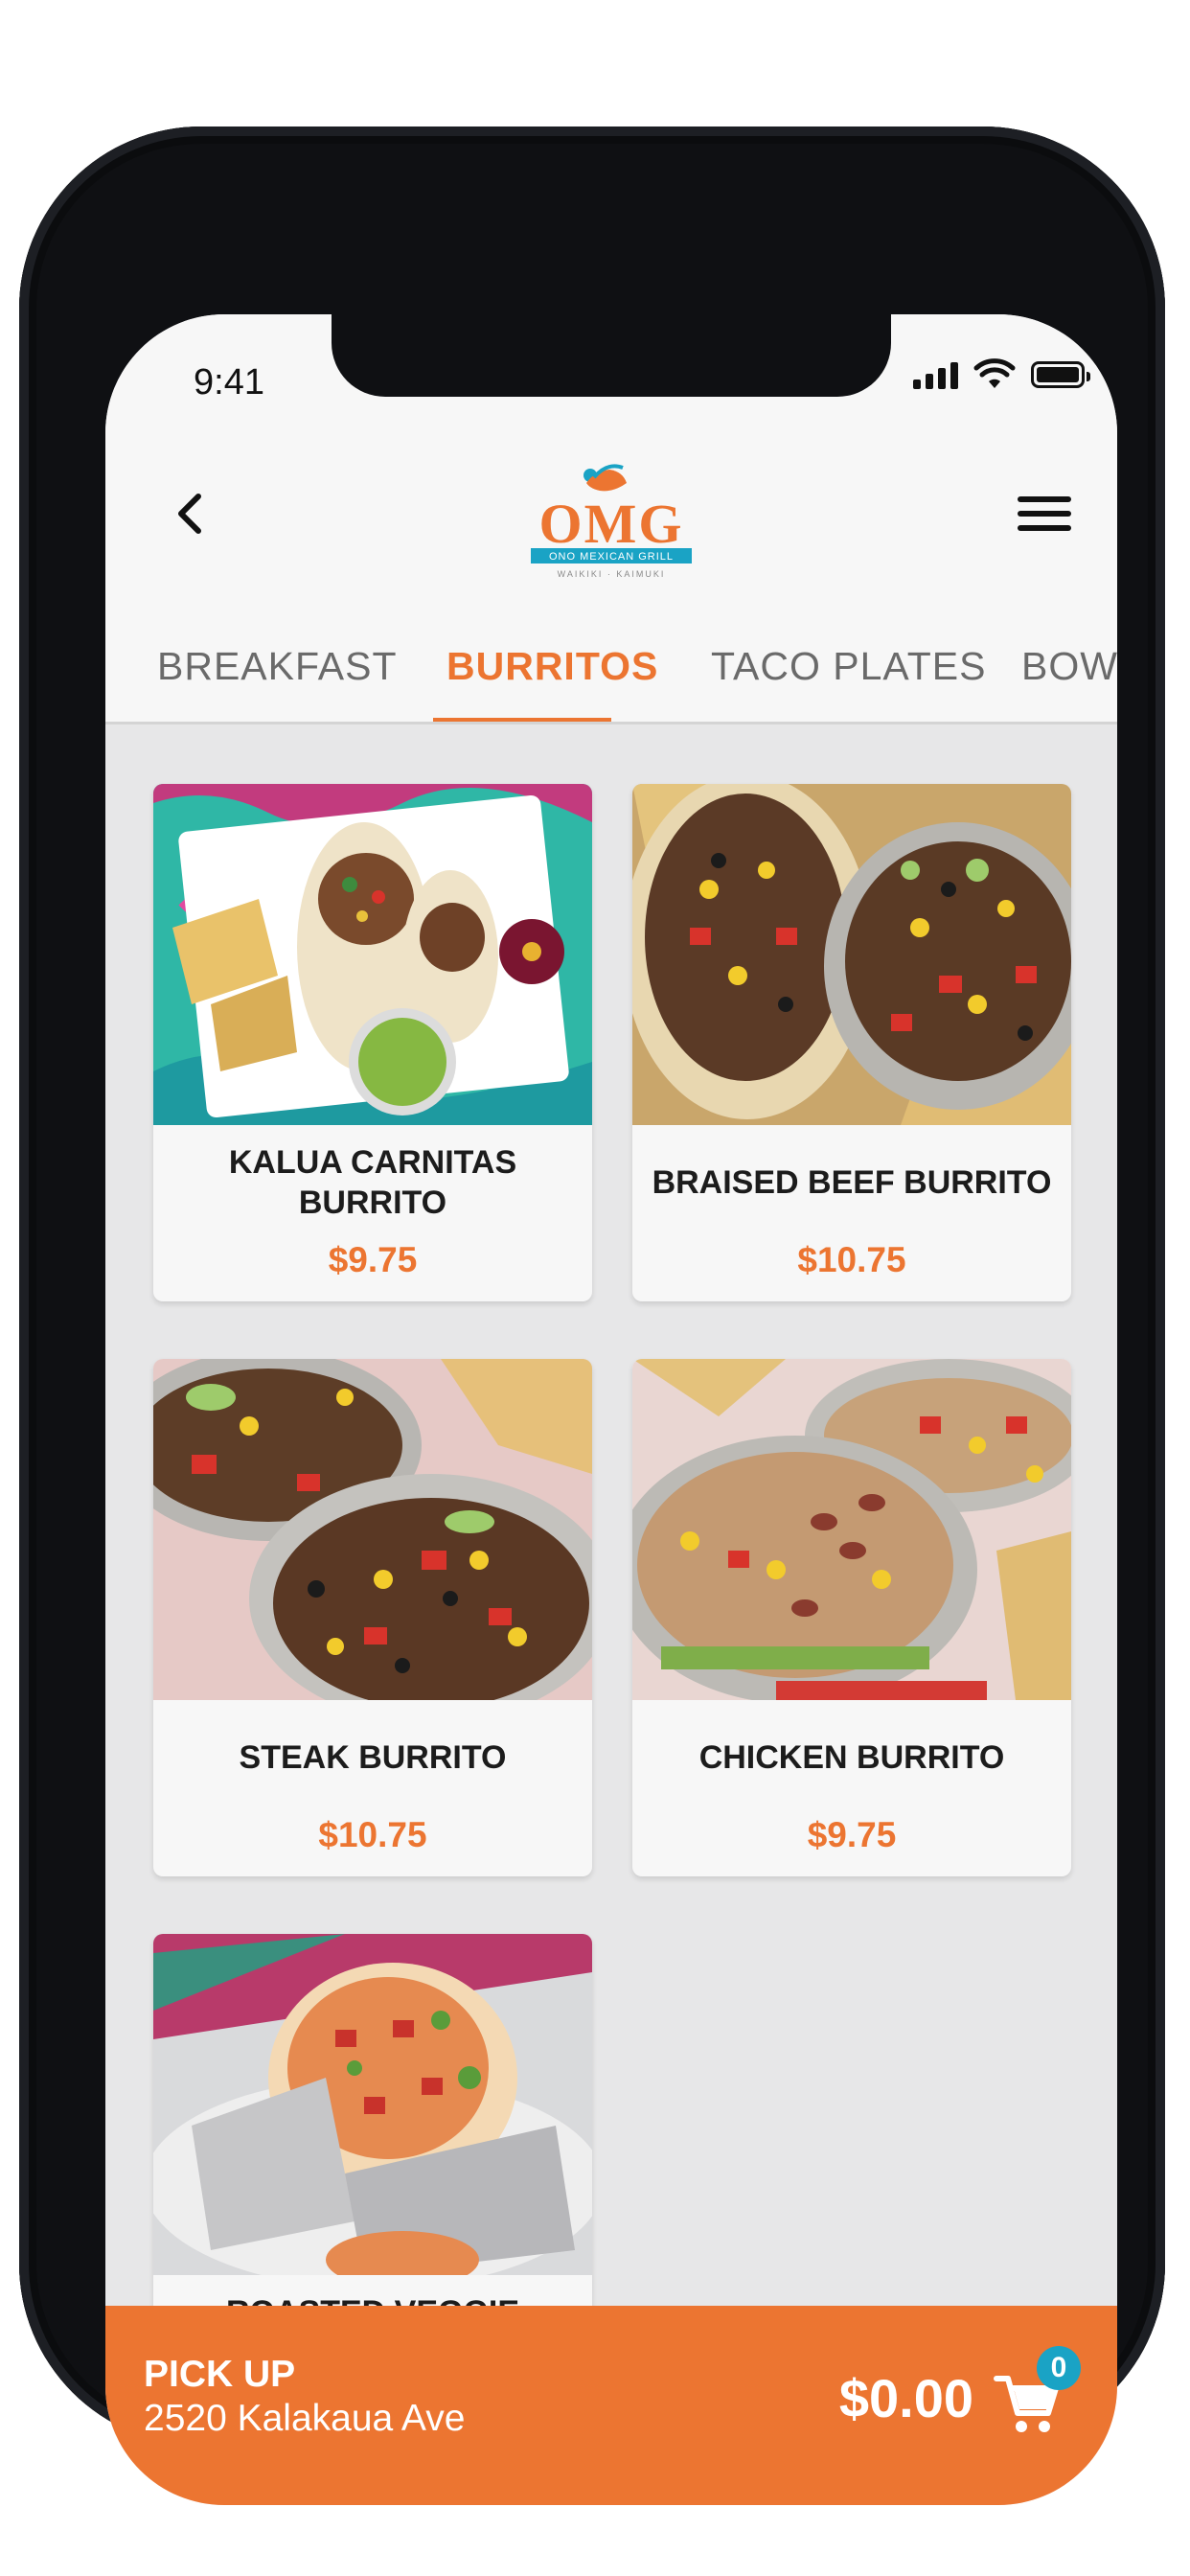 This screenshot has height=2576, width=1190. Describe the element at coordinates (220, 2374) in the screenshot. I see `pickup-label: PICK UP` at that location.